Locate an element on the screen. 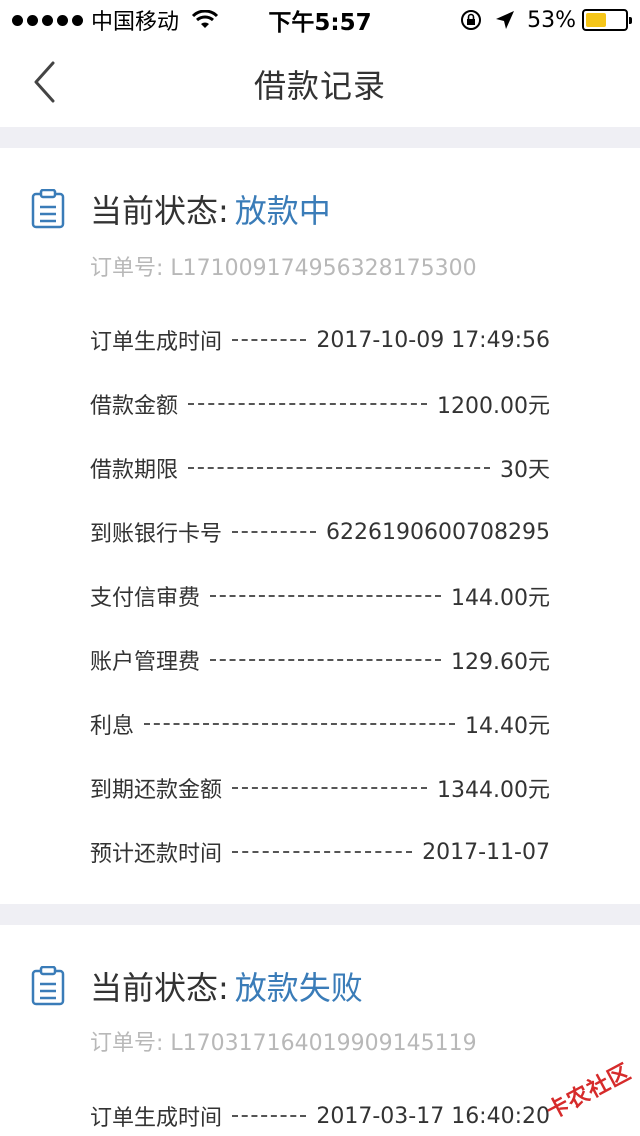 The image size is (640, 1136). order-number: 订单号: L171009174956328175300 is located at coordinates (283, 268).